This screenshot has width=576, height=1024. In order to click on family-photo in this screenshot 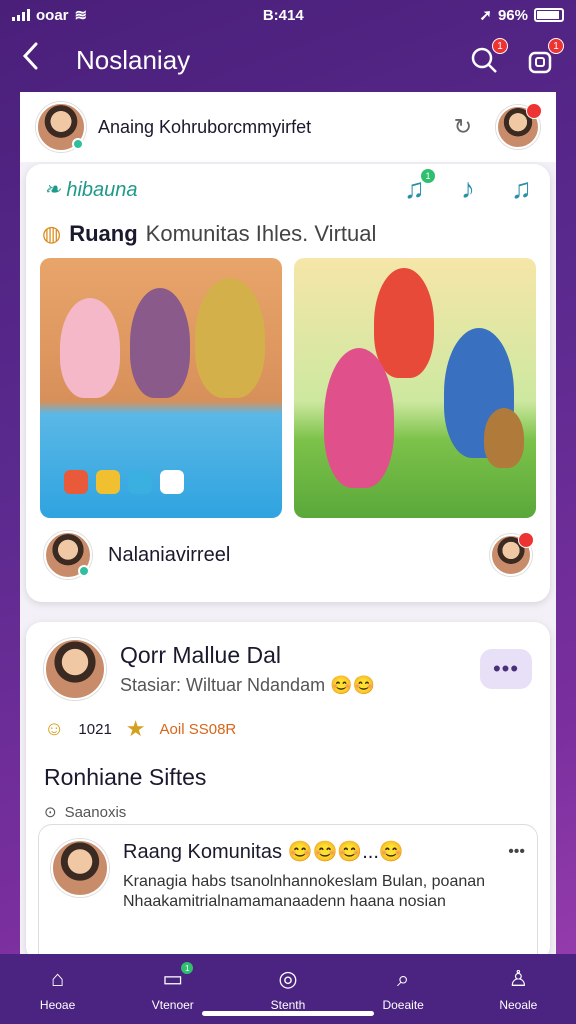, I will do `click(161, 388)`.